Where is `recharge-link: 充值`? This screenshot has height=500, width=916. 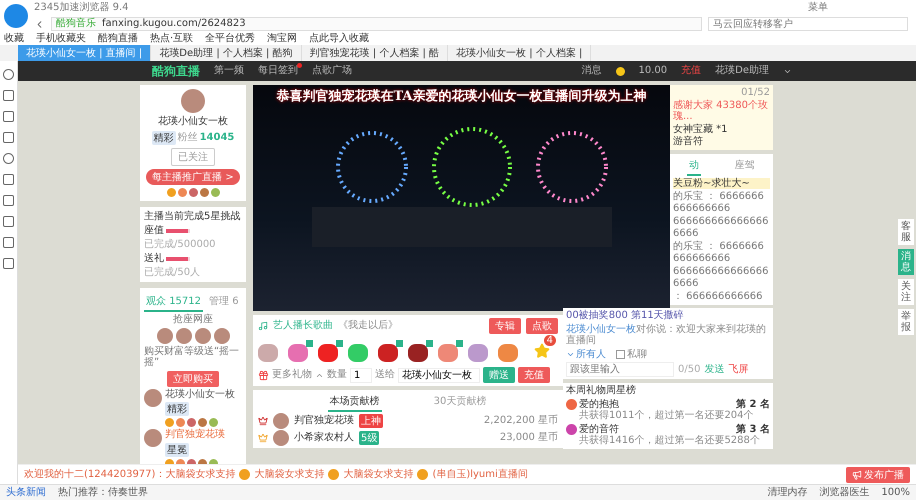 recharge-link: 充值 is located at coordinates (691, 71).